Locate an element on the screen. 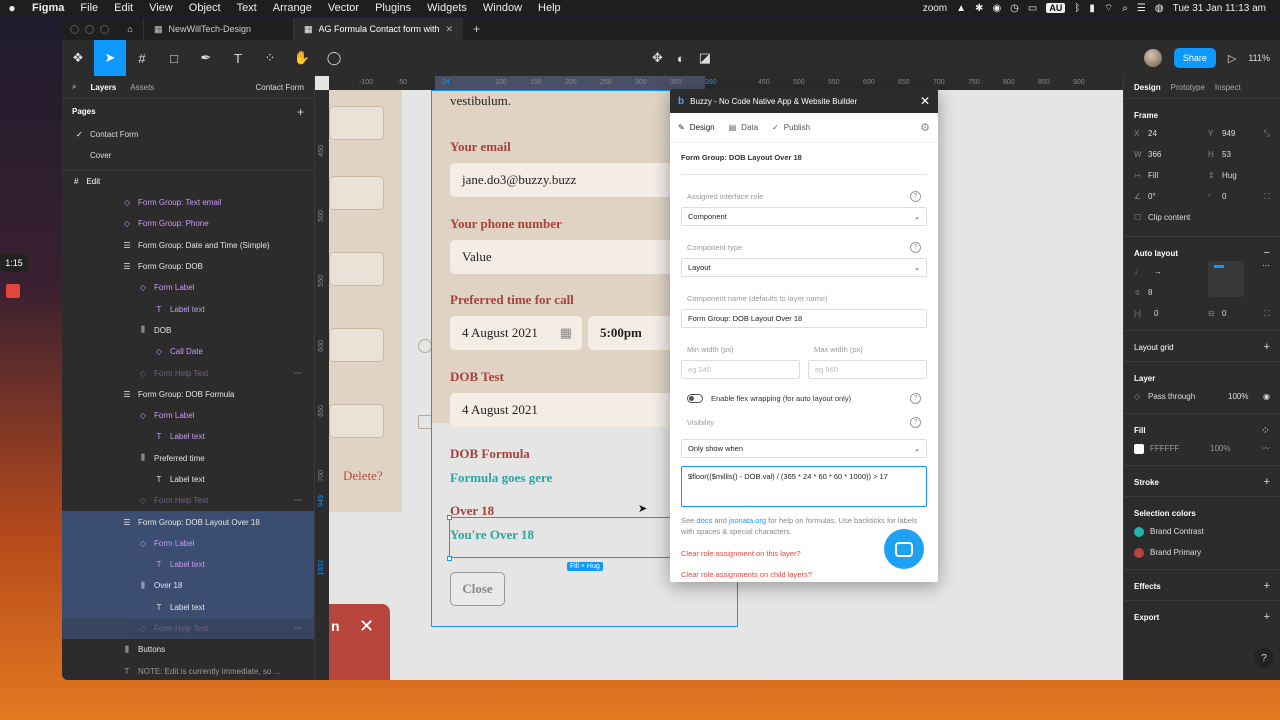  rotation-input: 0° is located at coordinates (1178, 196).